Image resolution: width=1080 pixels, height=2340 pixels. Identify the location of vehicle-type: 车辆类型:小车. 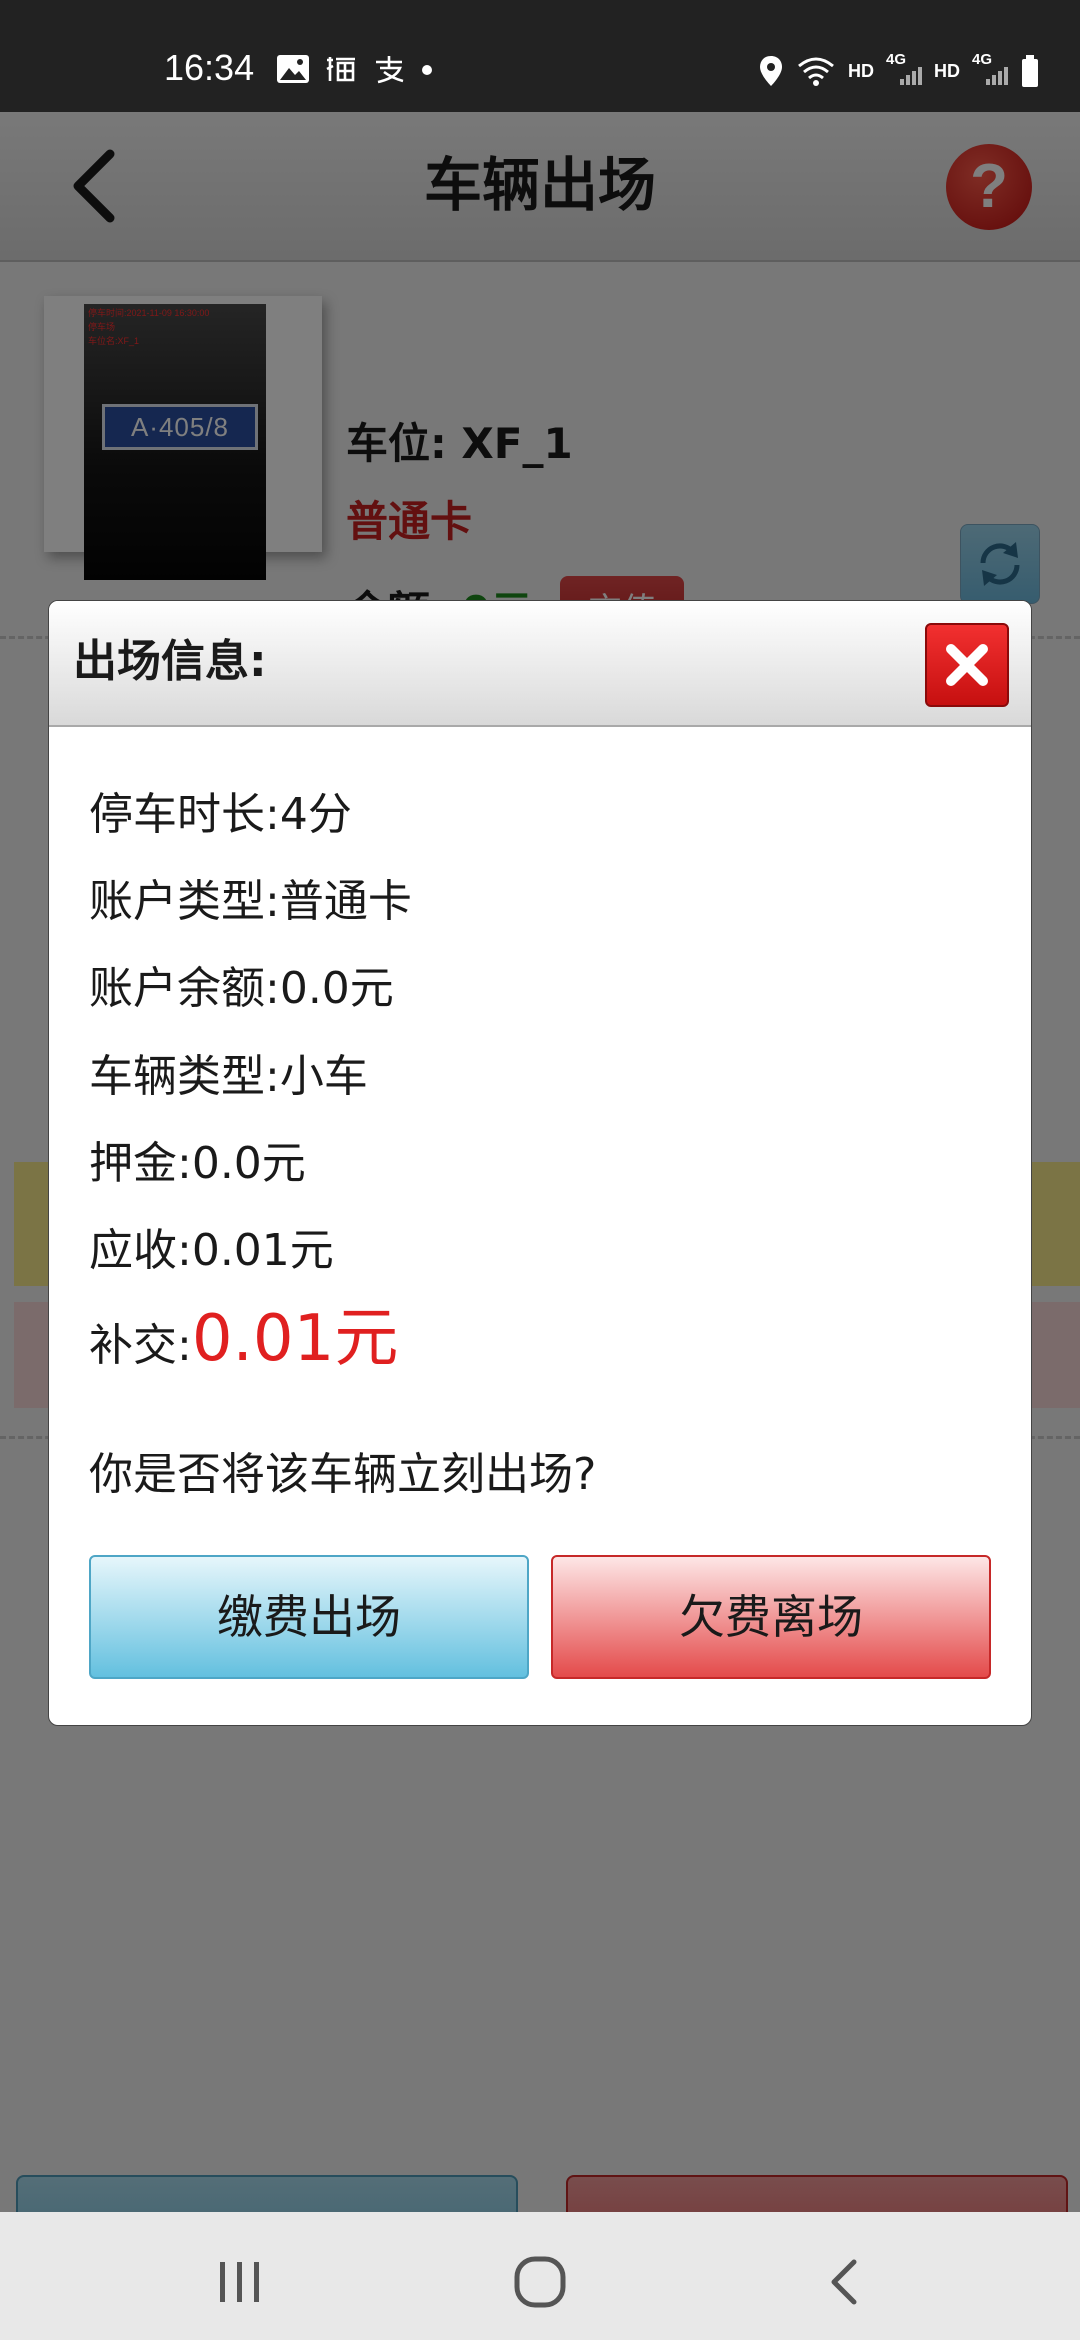
(228, 1076).